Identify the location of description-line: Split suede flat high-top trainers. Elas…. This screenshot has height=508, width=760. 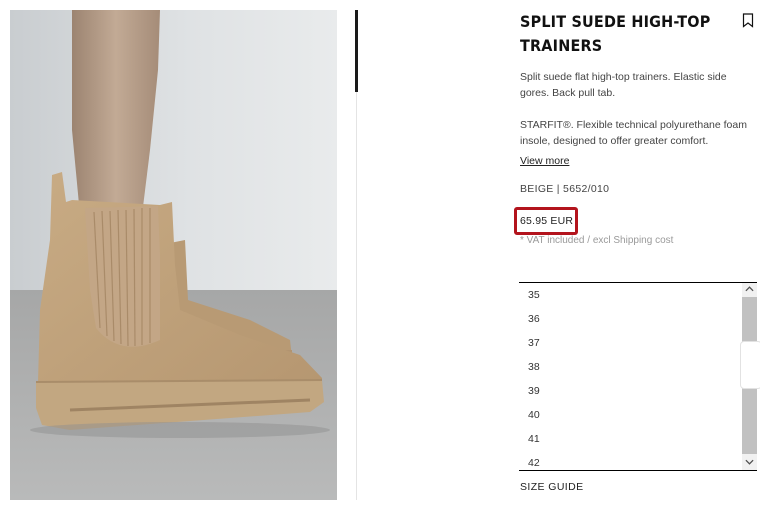
(623, 77).